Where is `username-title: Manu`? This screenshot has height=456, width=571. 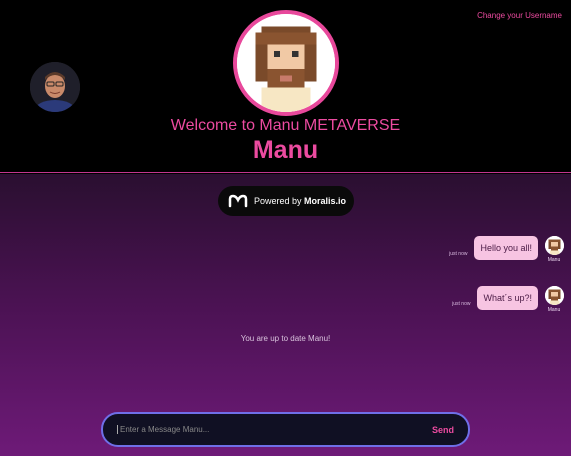
username-title: Manu is located at coordinates (285, 150).